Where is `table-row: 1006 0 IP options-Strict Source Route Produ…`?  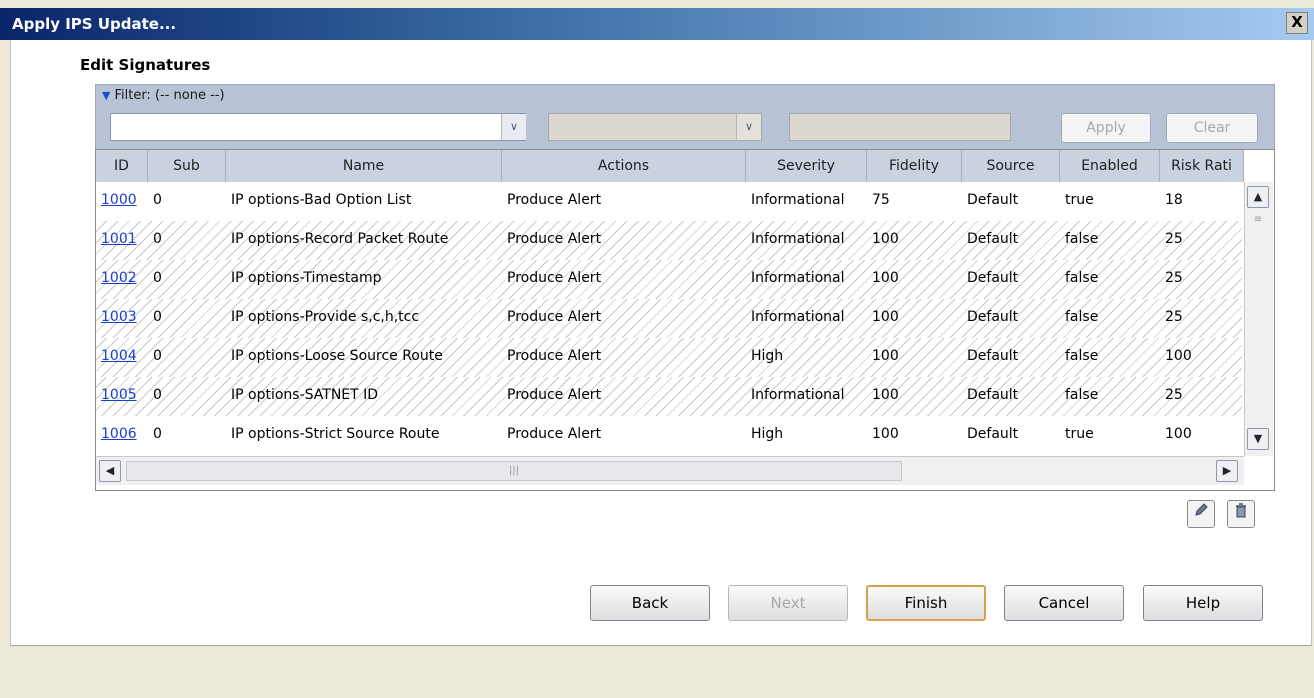
table-row: 1006 0 IP options-Strict Source Route Produ… is located at coordinates (669, 435).